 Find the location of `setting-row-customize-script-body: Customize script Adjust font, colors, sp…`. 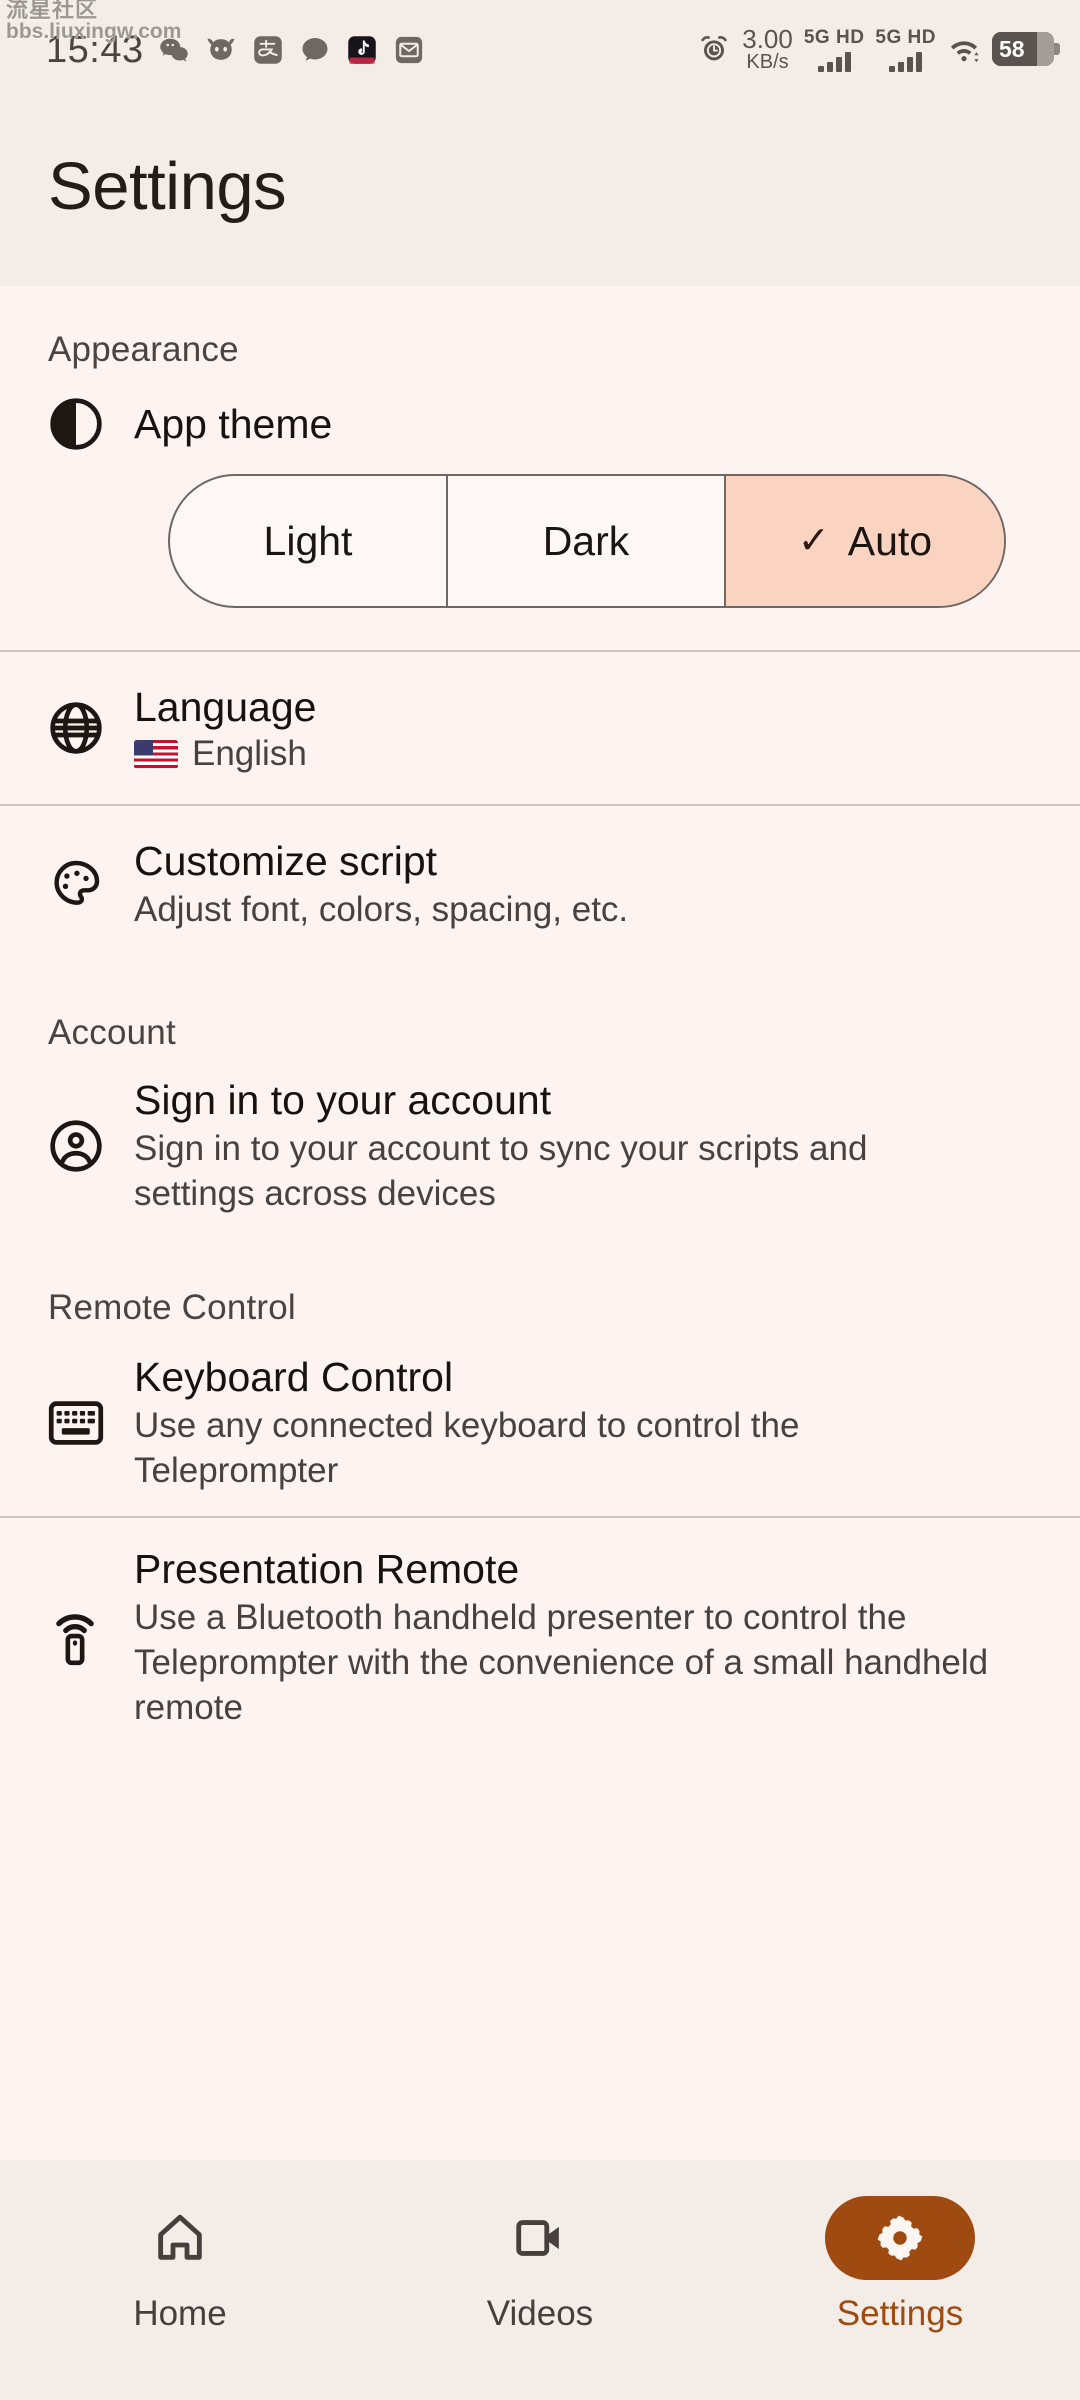

setting-row-customize-script-body: Customize script Adjust font, colors, sp… is located at coordinates (587, 884).